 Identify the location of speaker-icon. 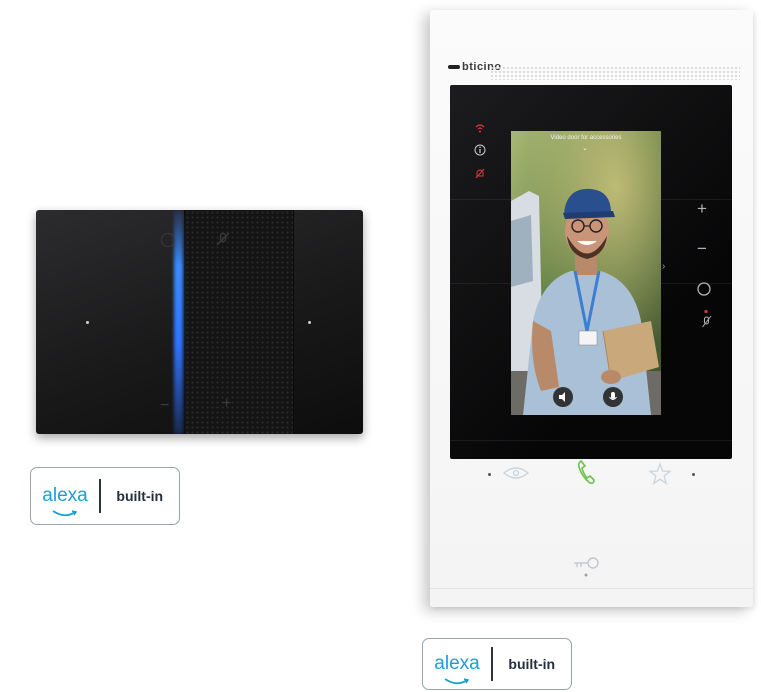
(562, 397).